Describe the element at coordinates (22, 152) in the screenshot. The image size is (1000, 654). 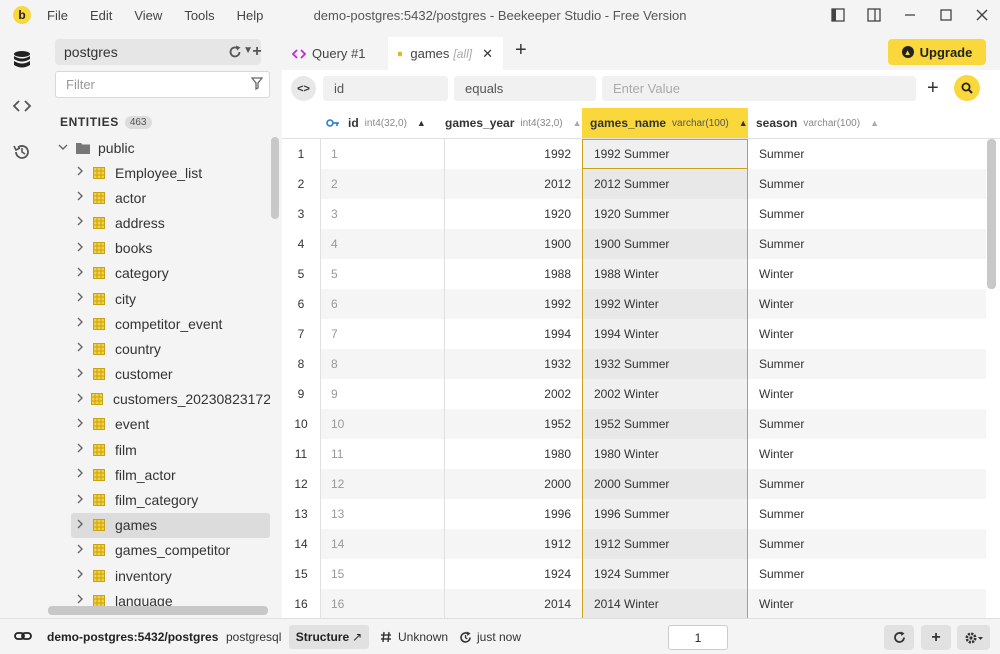
I see `history-icon` at that location.